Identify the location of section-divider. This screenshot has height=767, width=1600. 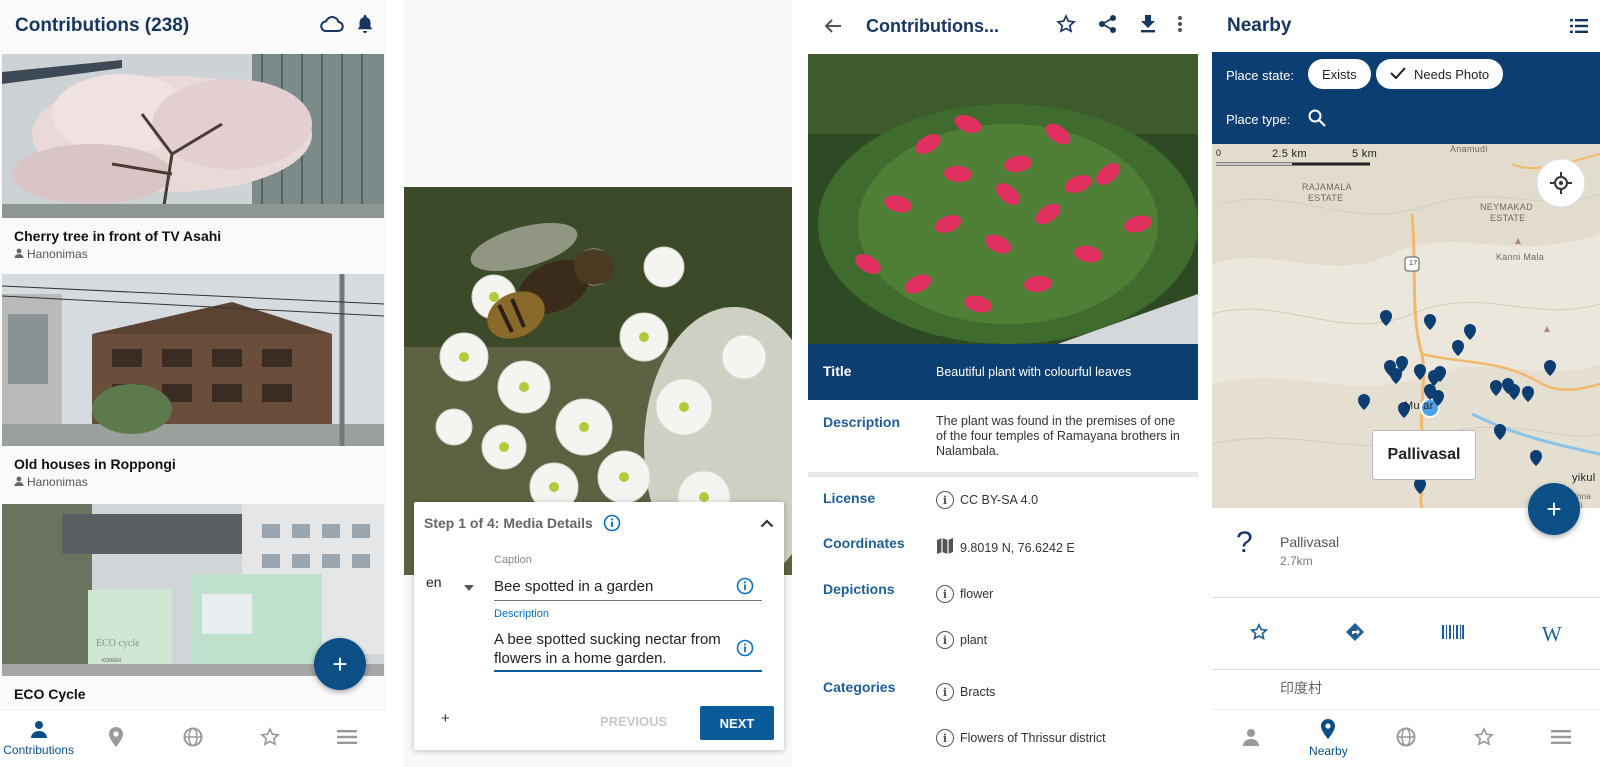
(1003, 474).